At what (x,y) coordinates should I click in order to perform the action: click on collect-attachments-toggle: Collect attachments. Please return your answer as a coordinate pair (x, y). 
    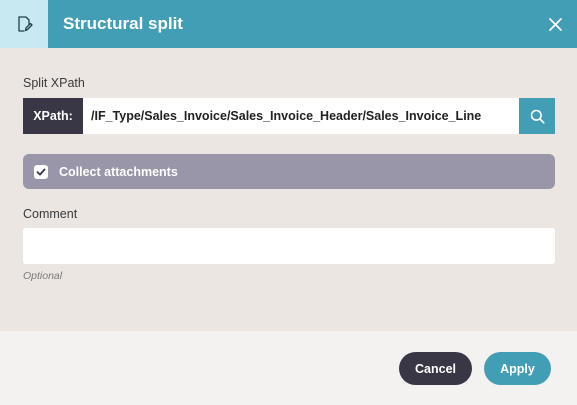
    Looking at the image, I should click on (289, 171).